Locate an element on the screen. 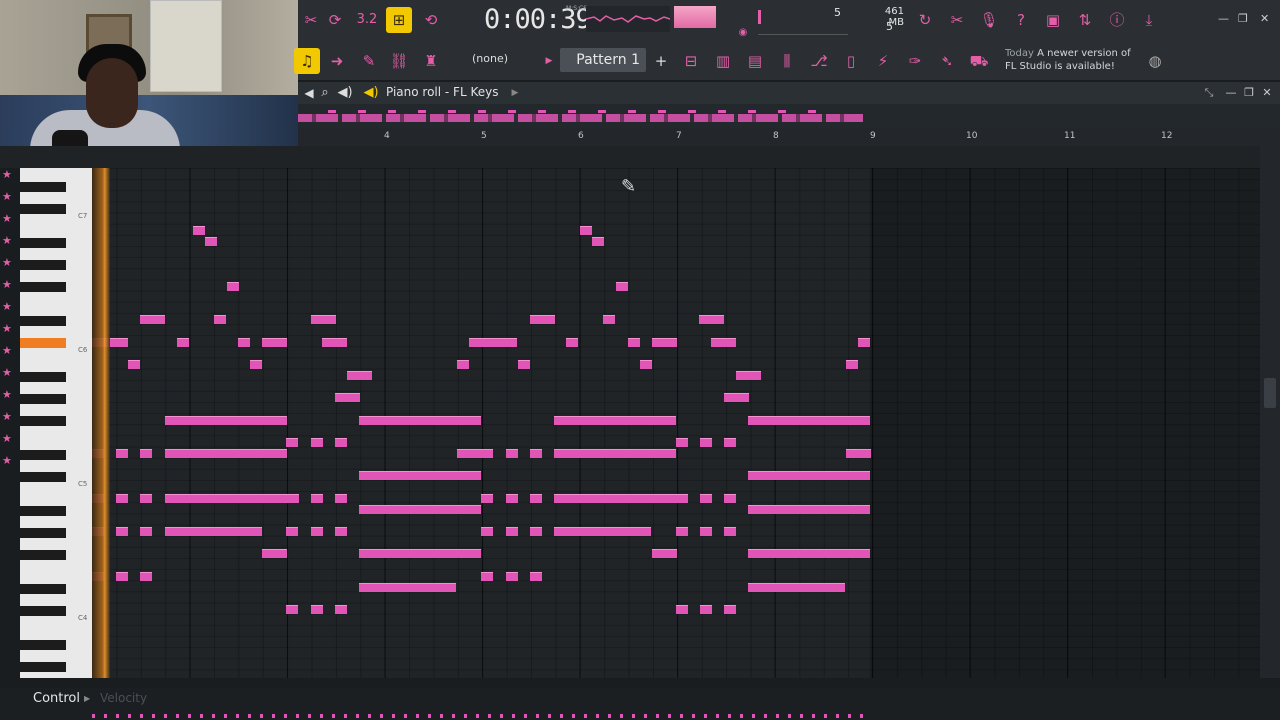  undo-history-icon: ↻ is located at coordinates (925, 20).